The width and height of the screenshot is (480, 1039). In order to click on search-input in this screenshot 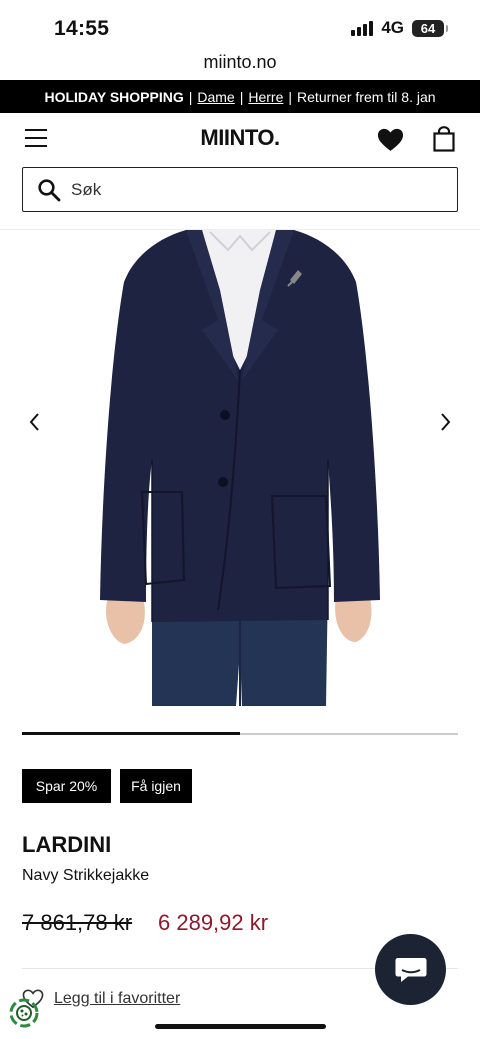, I will do `click(241, 189)`.